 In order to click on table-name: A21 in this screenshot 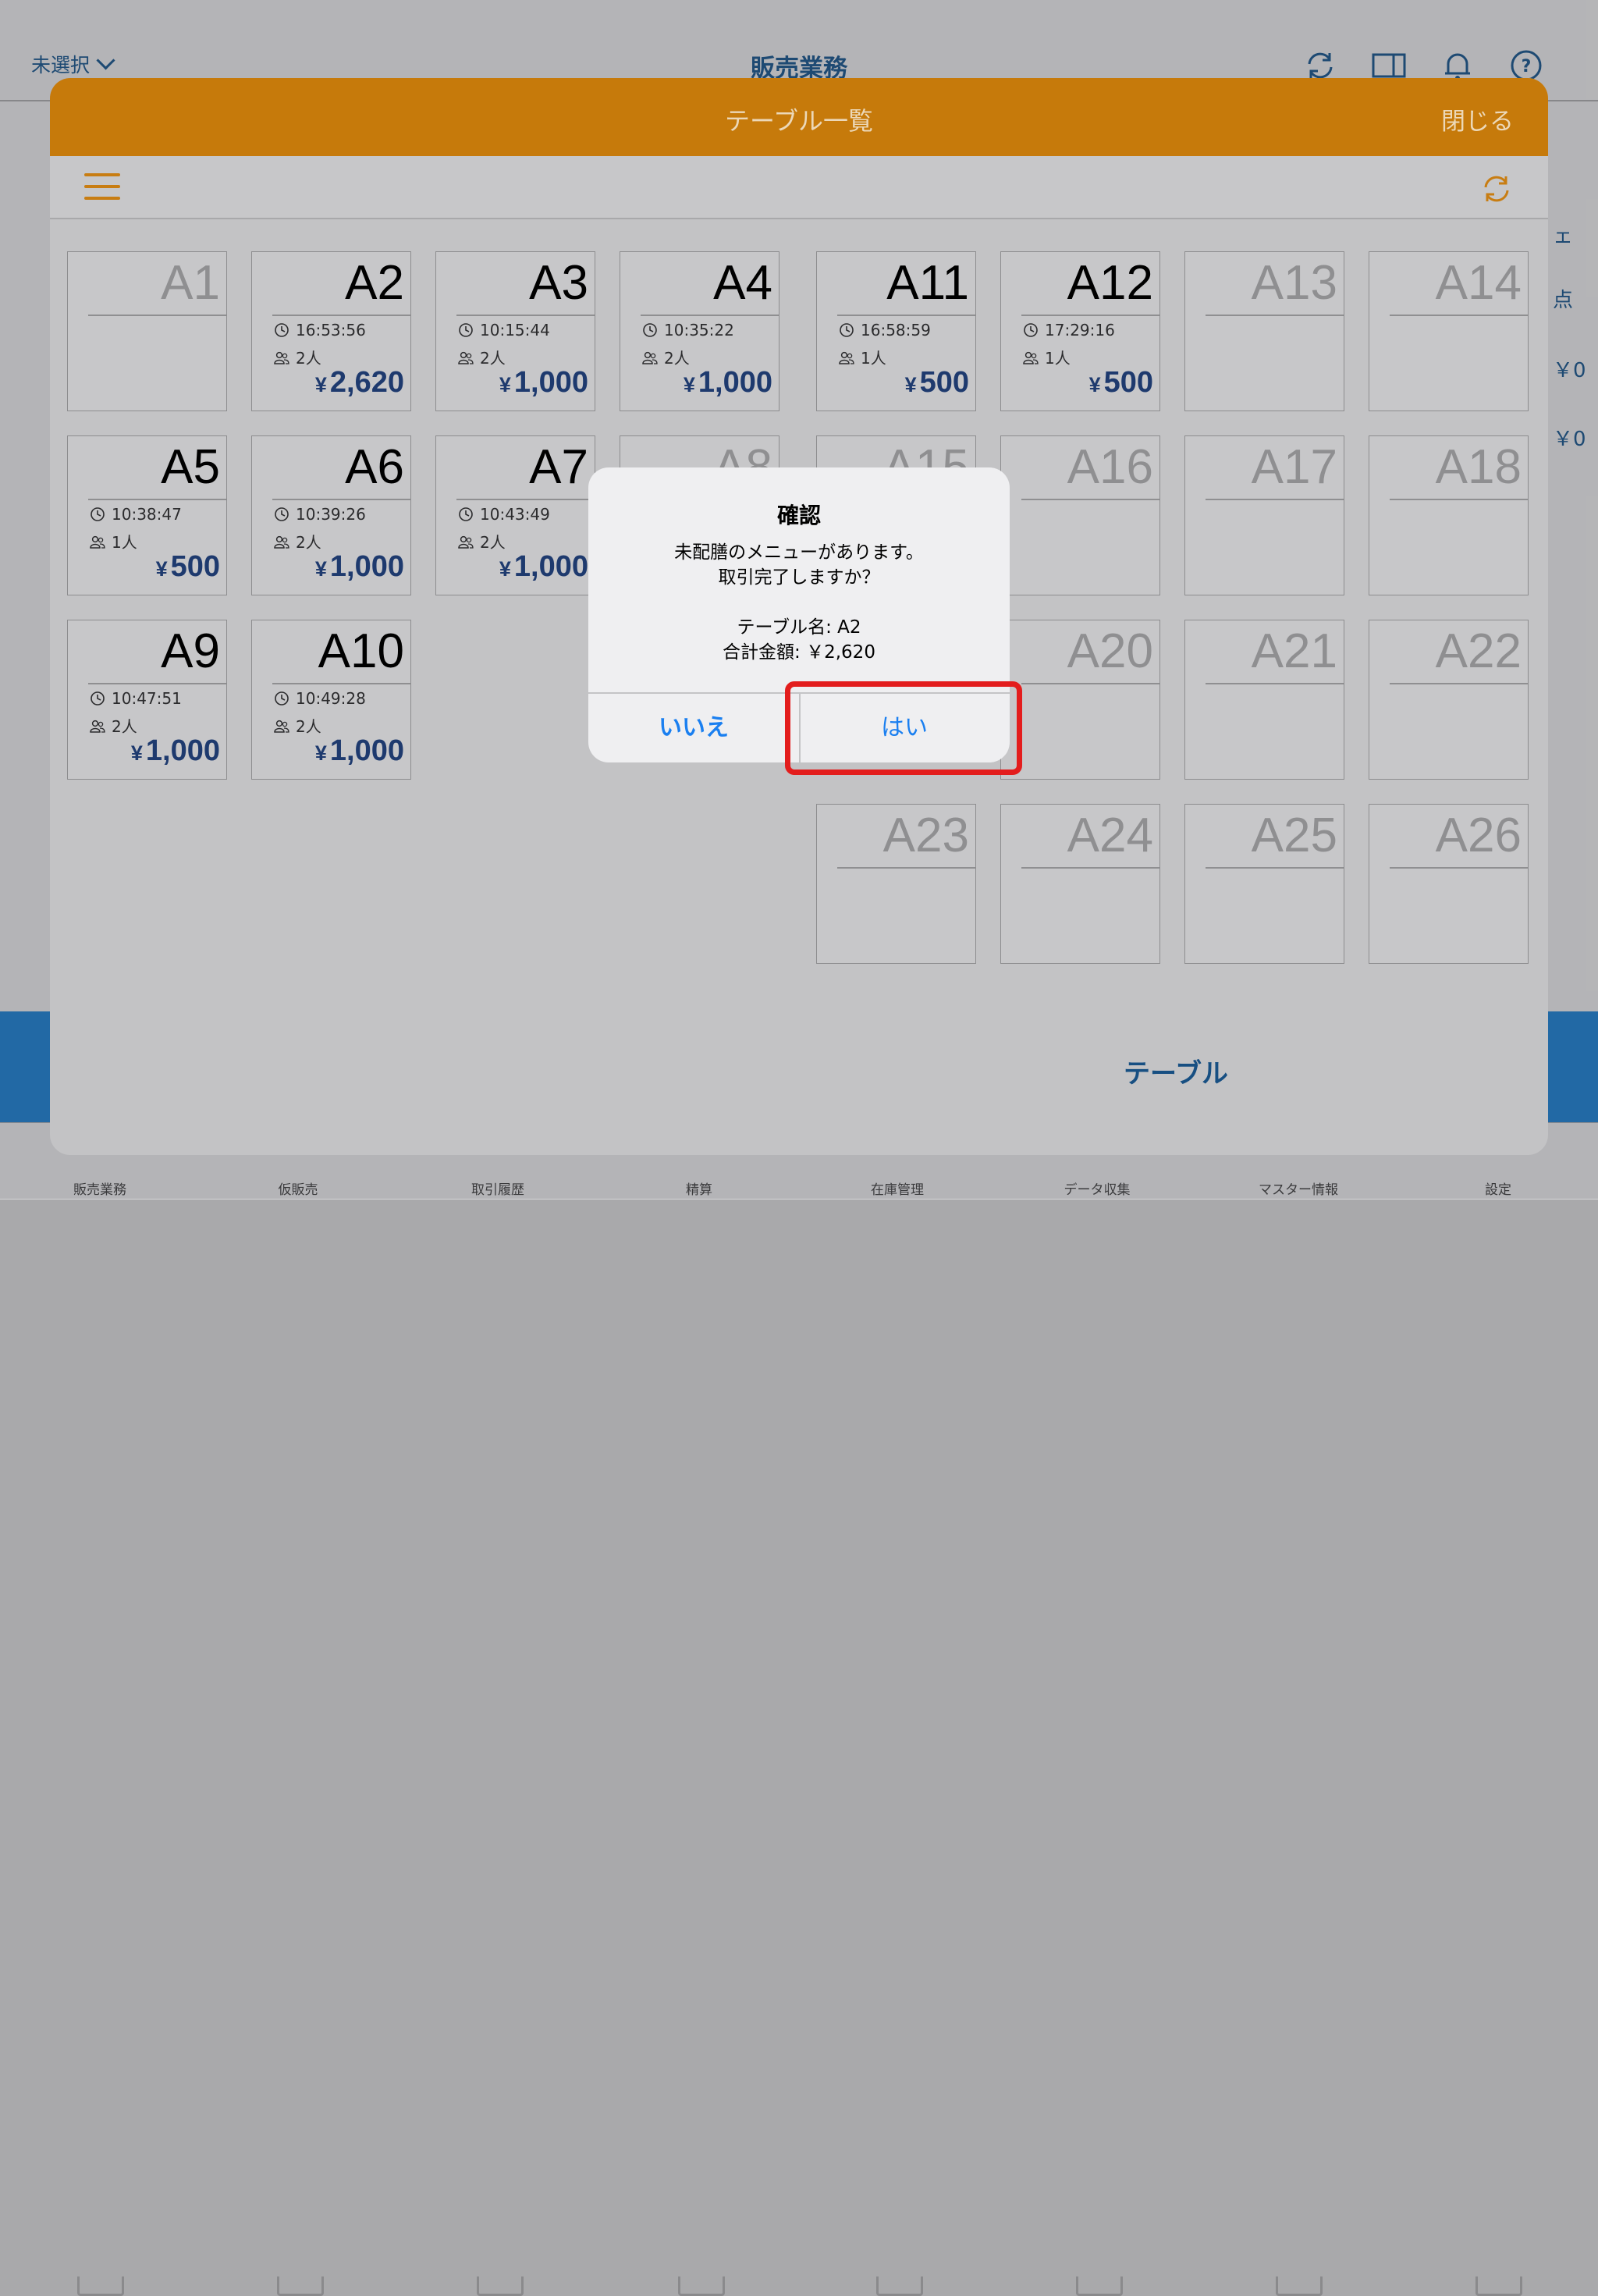, I will do `click(1294, 651)`.